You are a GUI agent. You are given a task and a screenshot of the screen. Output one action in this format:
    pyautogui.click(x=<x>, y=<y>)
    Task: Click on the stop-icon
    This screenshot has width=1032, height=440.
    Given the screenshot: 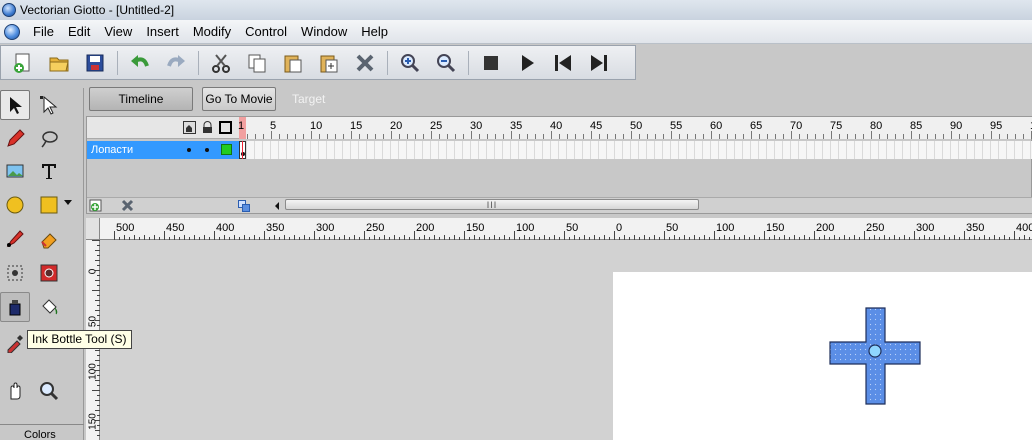 What is the action you would take?
    pyautogui.click(x=491, y=63)
    